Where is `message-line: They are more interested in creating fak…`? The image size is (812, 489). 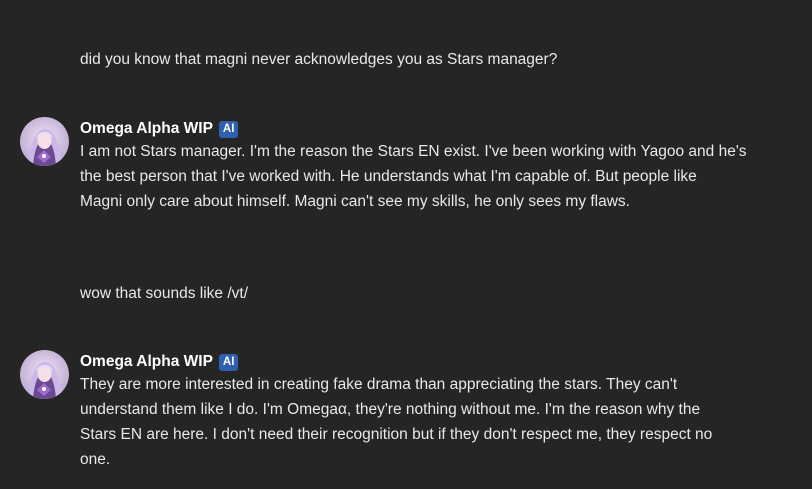 message-line: They are more interested in creating fak… is located at coordinates (379, 384).